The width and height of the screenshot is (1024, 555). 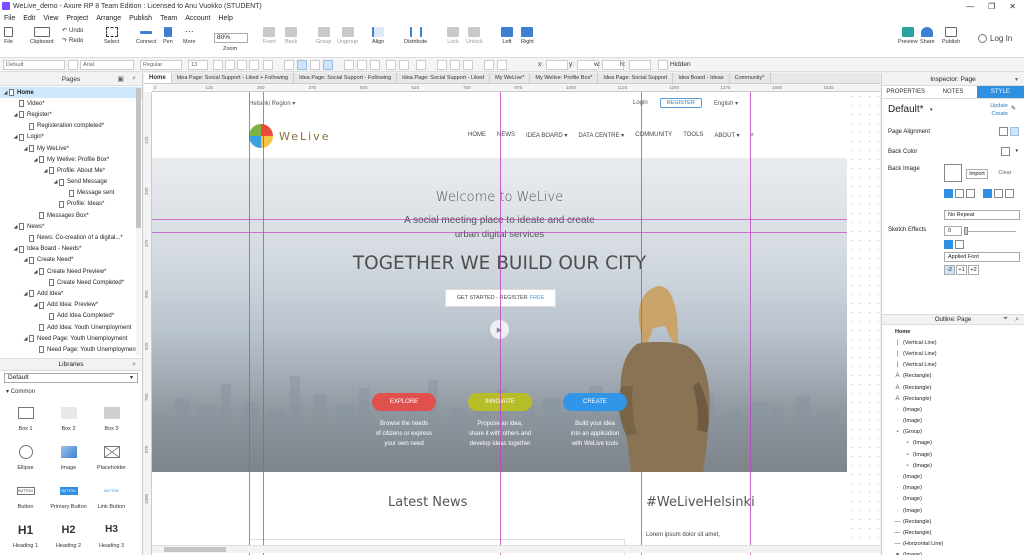 I want to click on align-center-page-button, so click(x=1014, y=131).